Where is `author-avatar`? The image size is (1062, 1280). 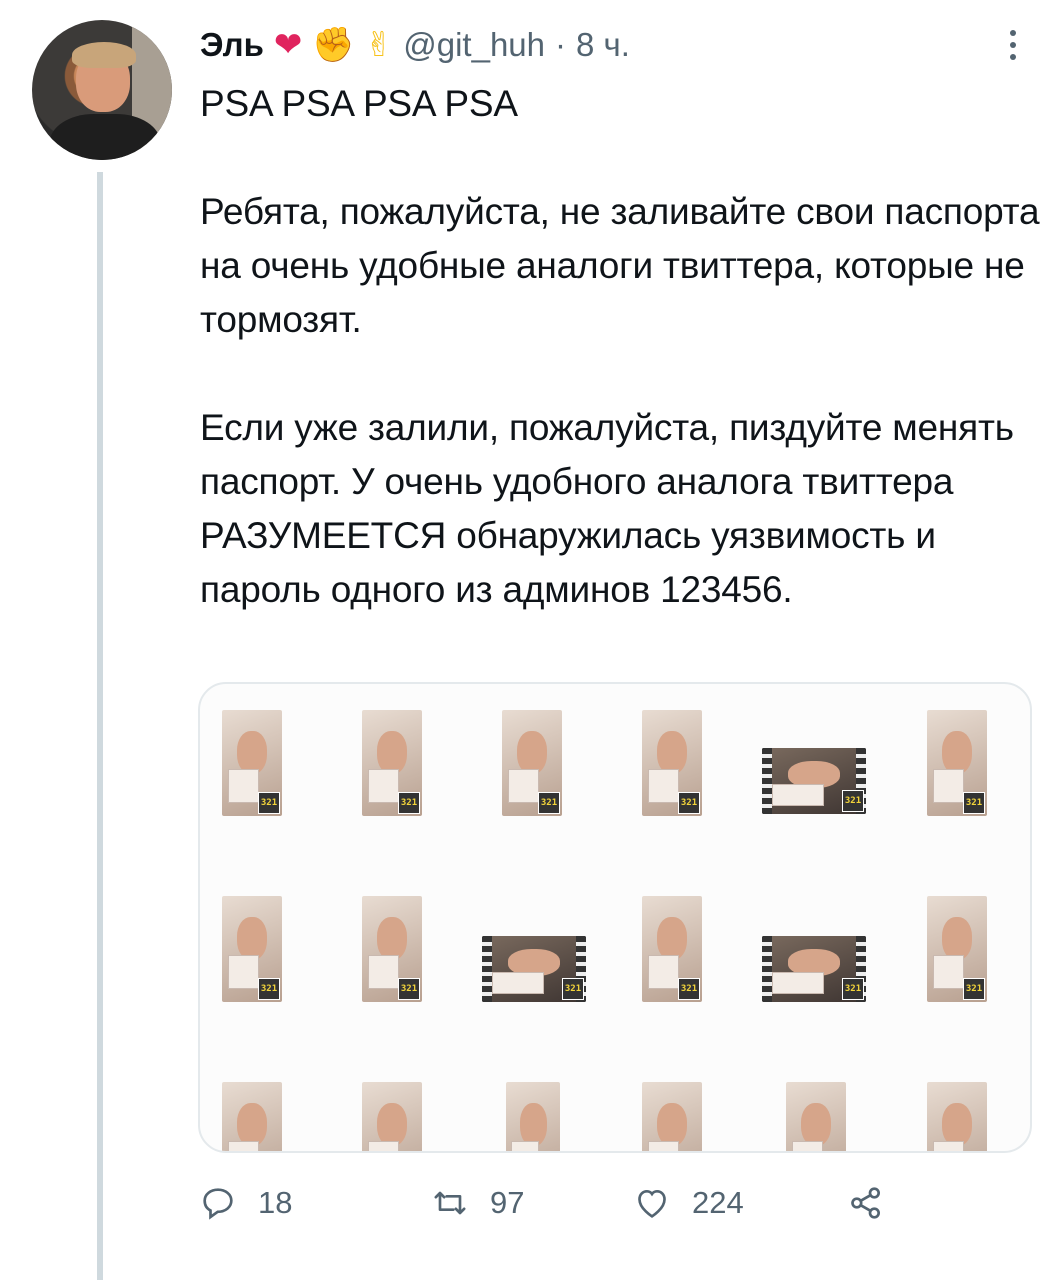 author-avatar is located at coordinates (102, 90).